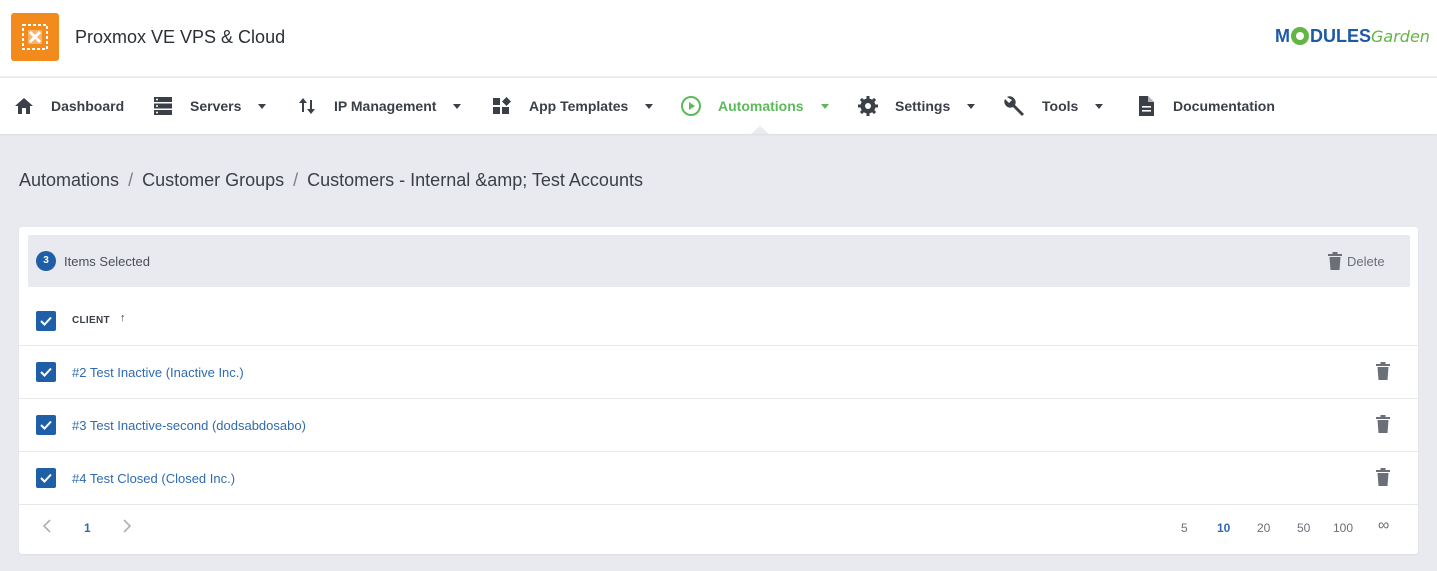 The image size is (1437, 571). Describe the element at coordinates (579, 106) in the screenshot. I see `nav-label-app-templates: App Templates` at that location.